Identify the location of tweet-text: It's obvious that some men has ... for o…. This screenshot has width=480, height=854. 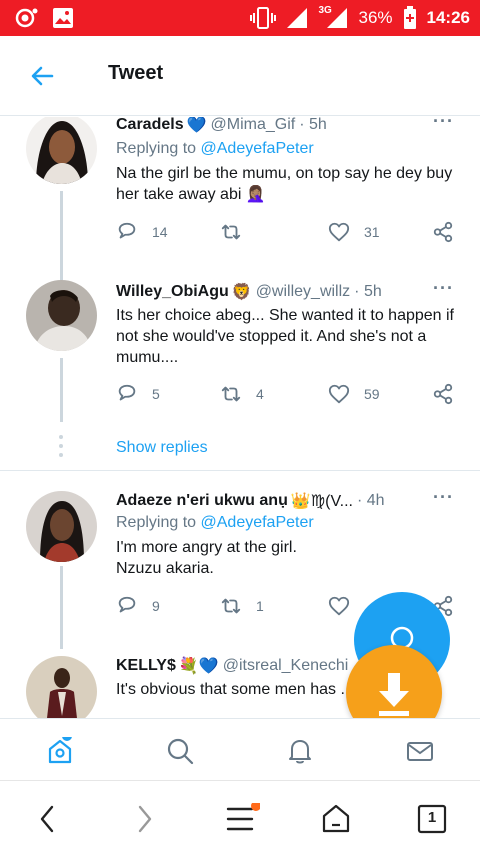
(236, 689).